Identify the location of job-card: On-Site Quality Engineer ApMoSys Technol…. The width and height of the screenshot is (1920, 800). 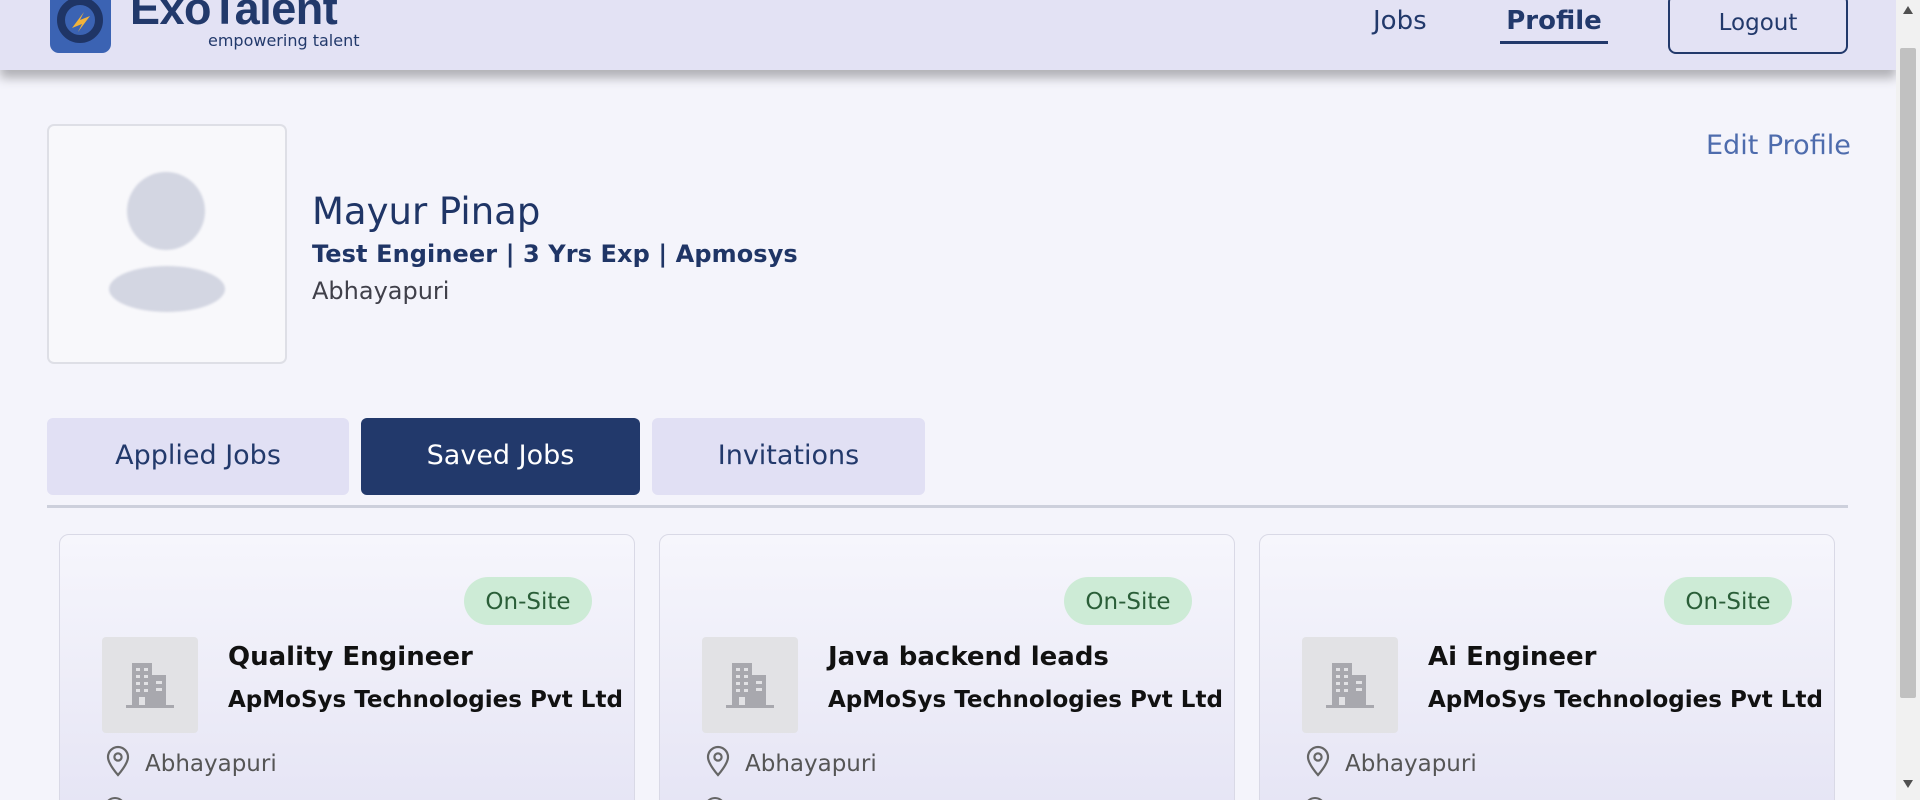
(347, 667).